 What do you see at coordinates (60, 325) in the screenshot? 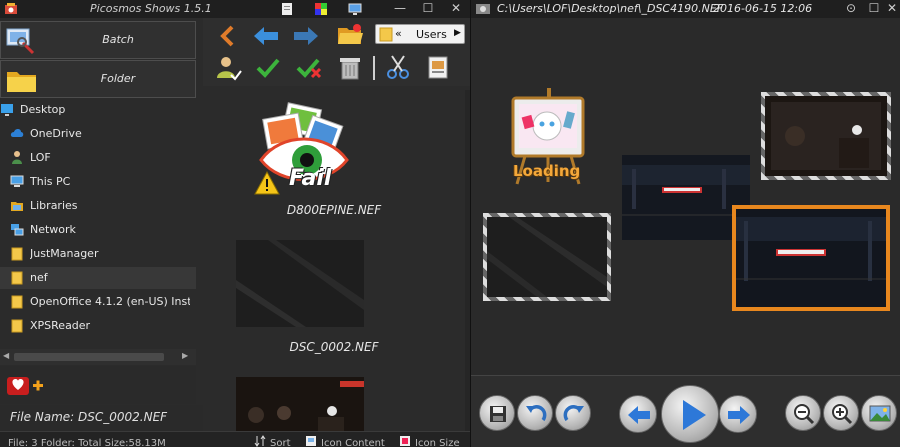
I see `tree-item-label: XPSReader` at bounding box center [60, 325].